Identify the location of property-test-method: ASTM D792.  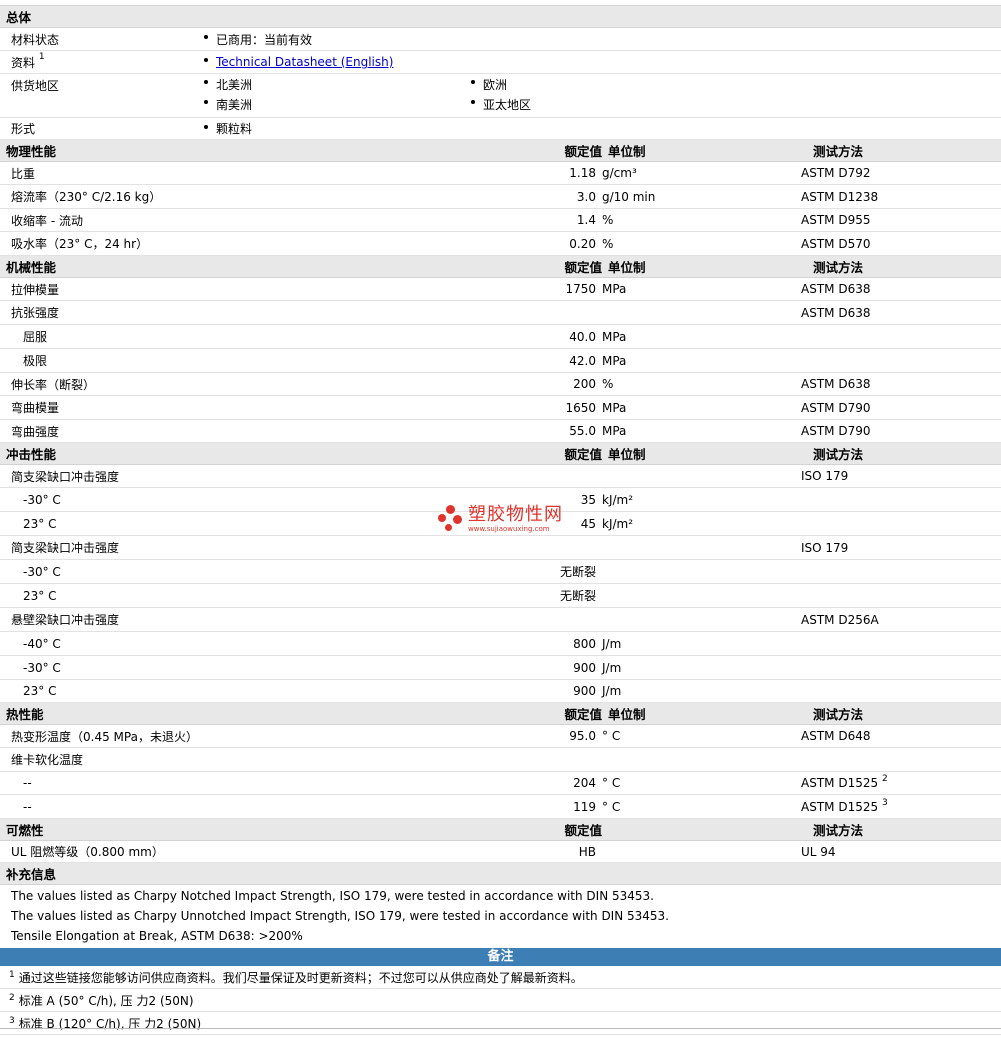
(901, 173).